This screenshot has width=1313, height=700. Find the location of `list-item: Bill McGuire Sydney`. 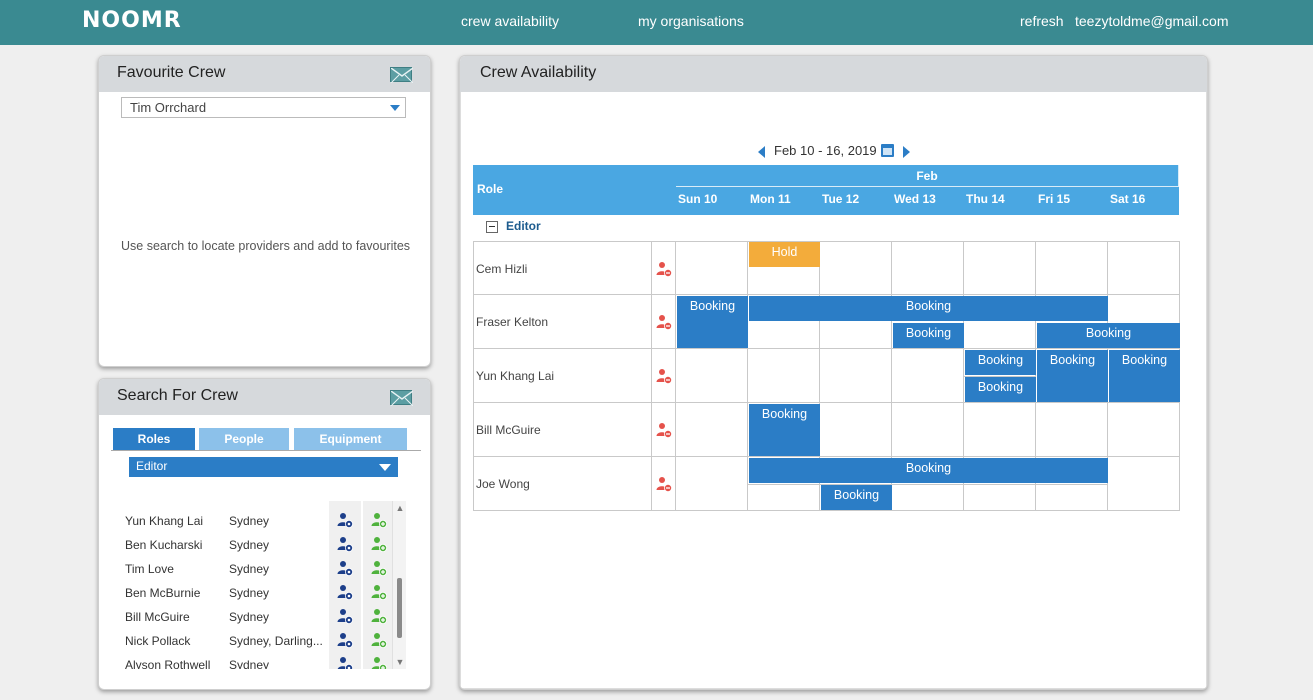

list-item: Bill McGuire Sydney is located at coordinates (259, 617).